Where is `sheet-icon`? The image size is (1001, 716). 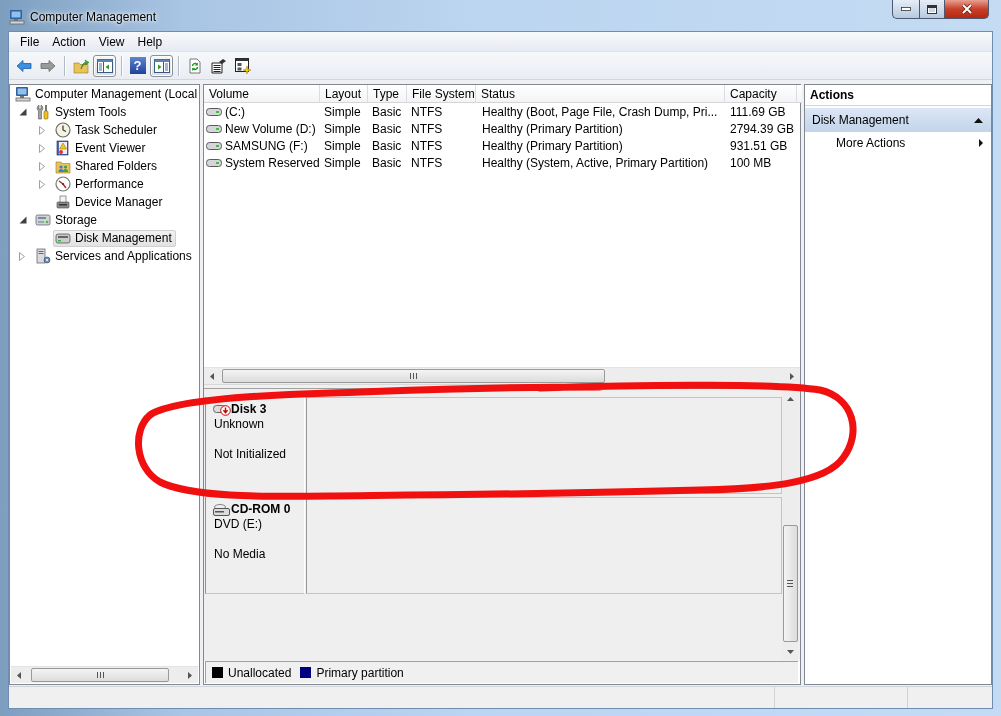 sheet-icon is located at coordinates (218, 65).